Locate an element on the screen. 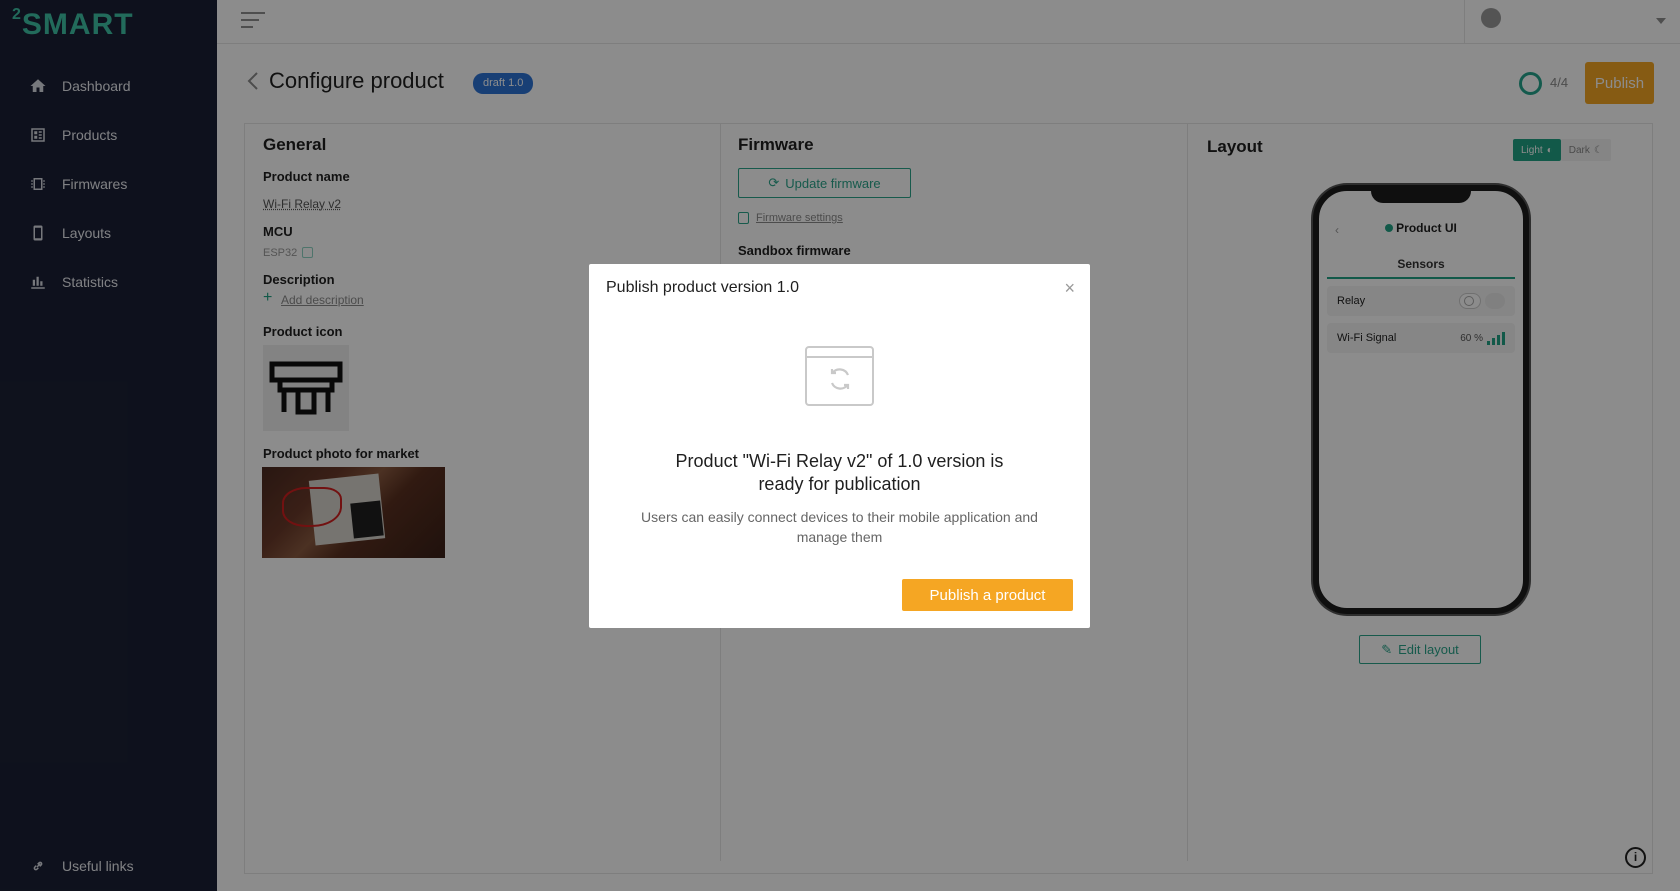 This screenshot has width=1680, height=891. publish-product-button: Publish a product is located at coordinates (987, 595).